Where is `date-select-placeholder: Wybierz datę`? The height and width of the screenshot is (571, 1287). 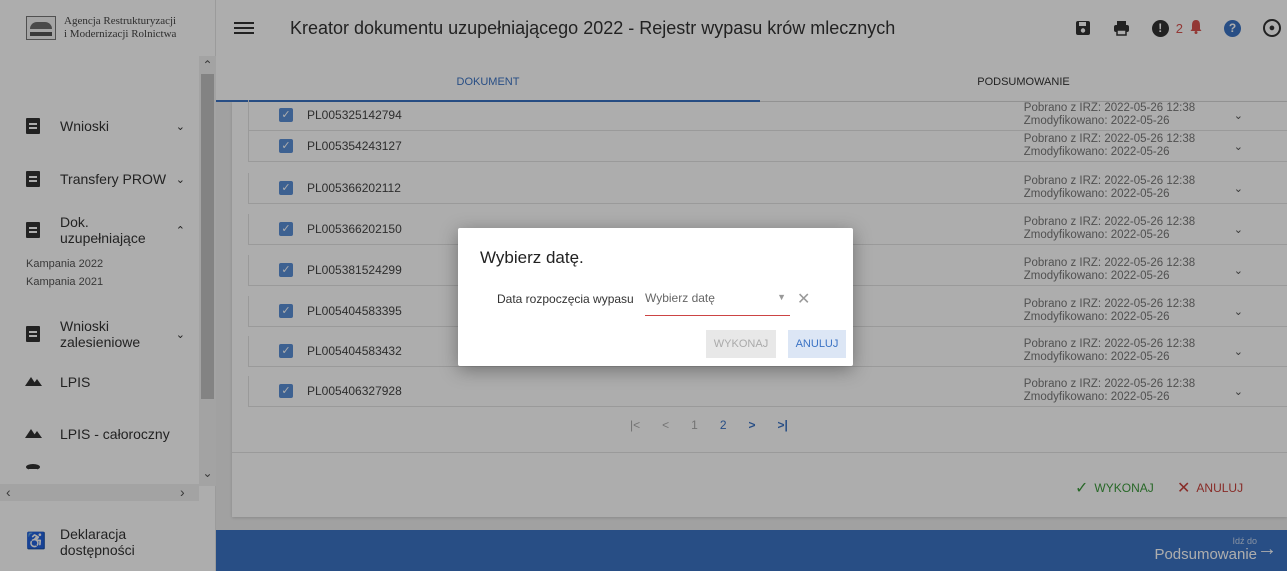 date-select-placeholder: Wybierz datę is located at coordinates (680, 298).